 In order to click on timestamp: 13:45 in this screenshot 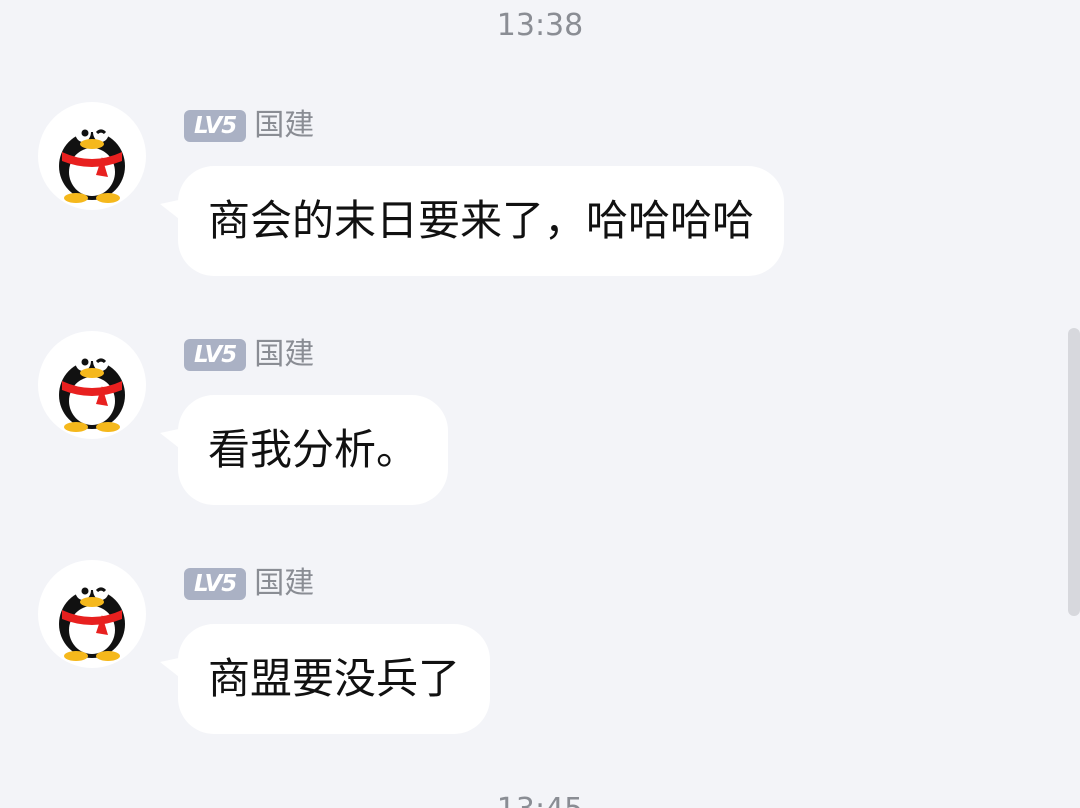, I will do `click(540, 800)`.